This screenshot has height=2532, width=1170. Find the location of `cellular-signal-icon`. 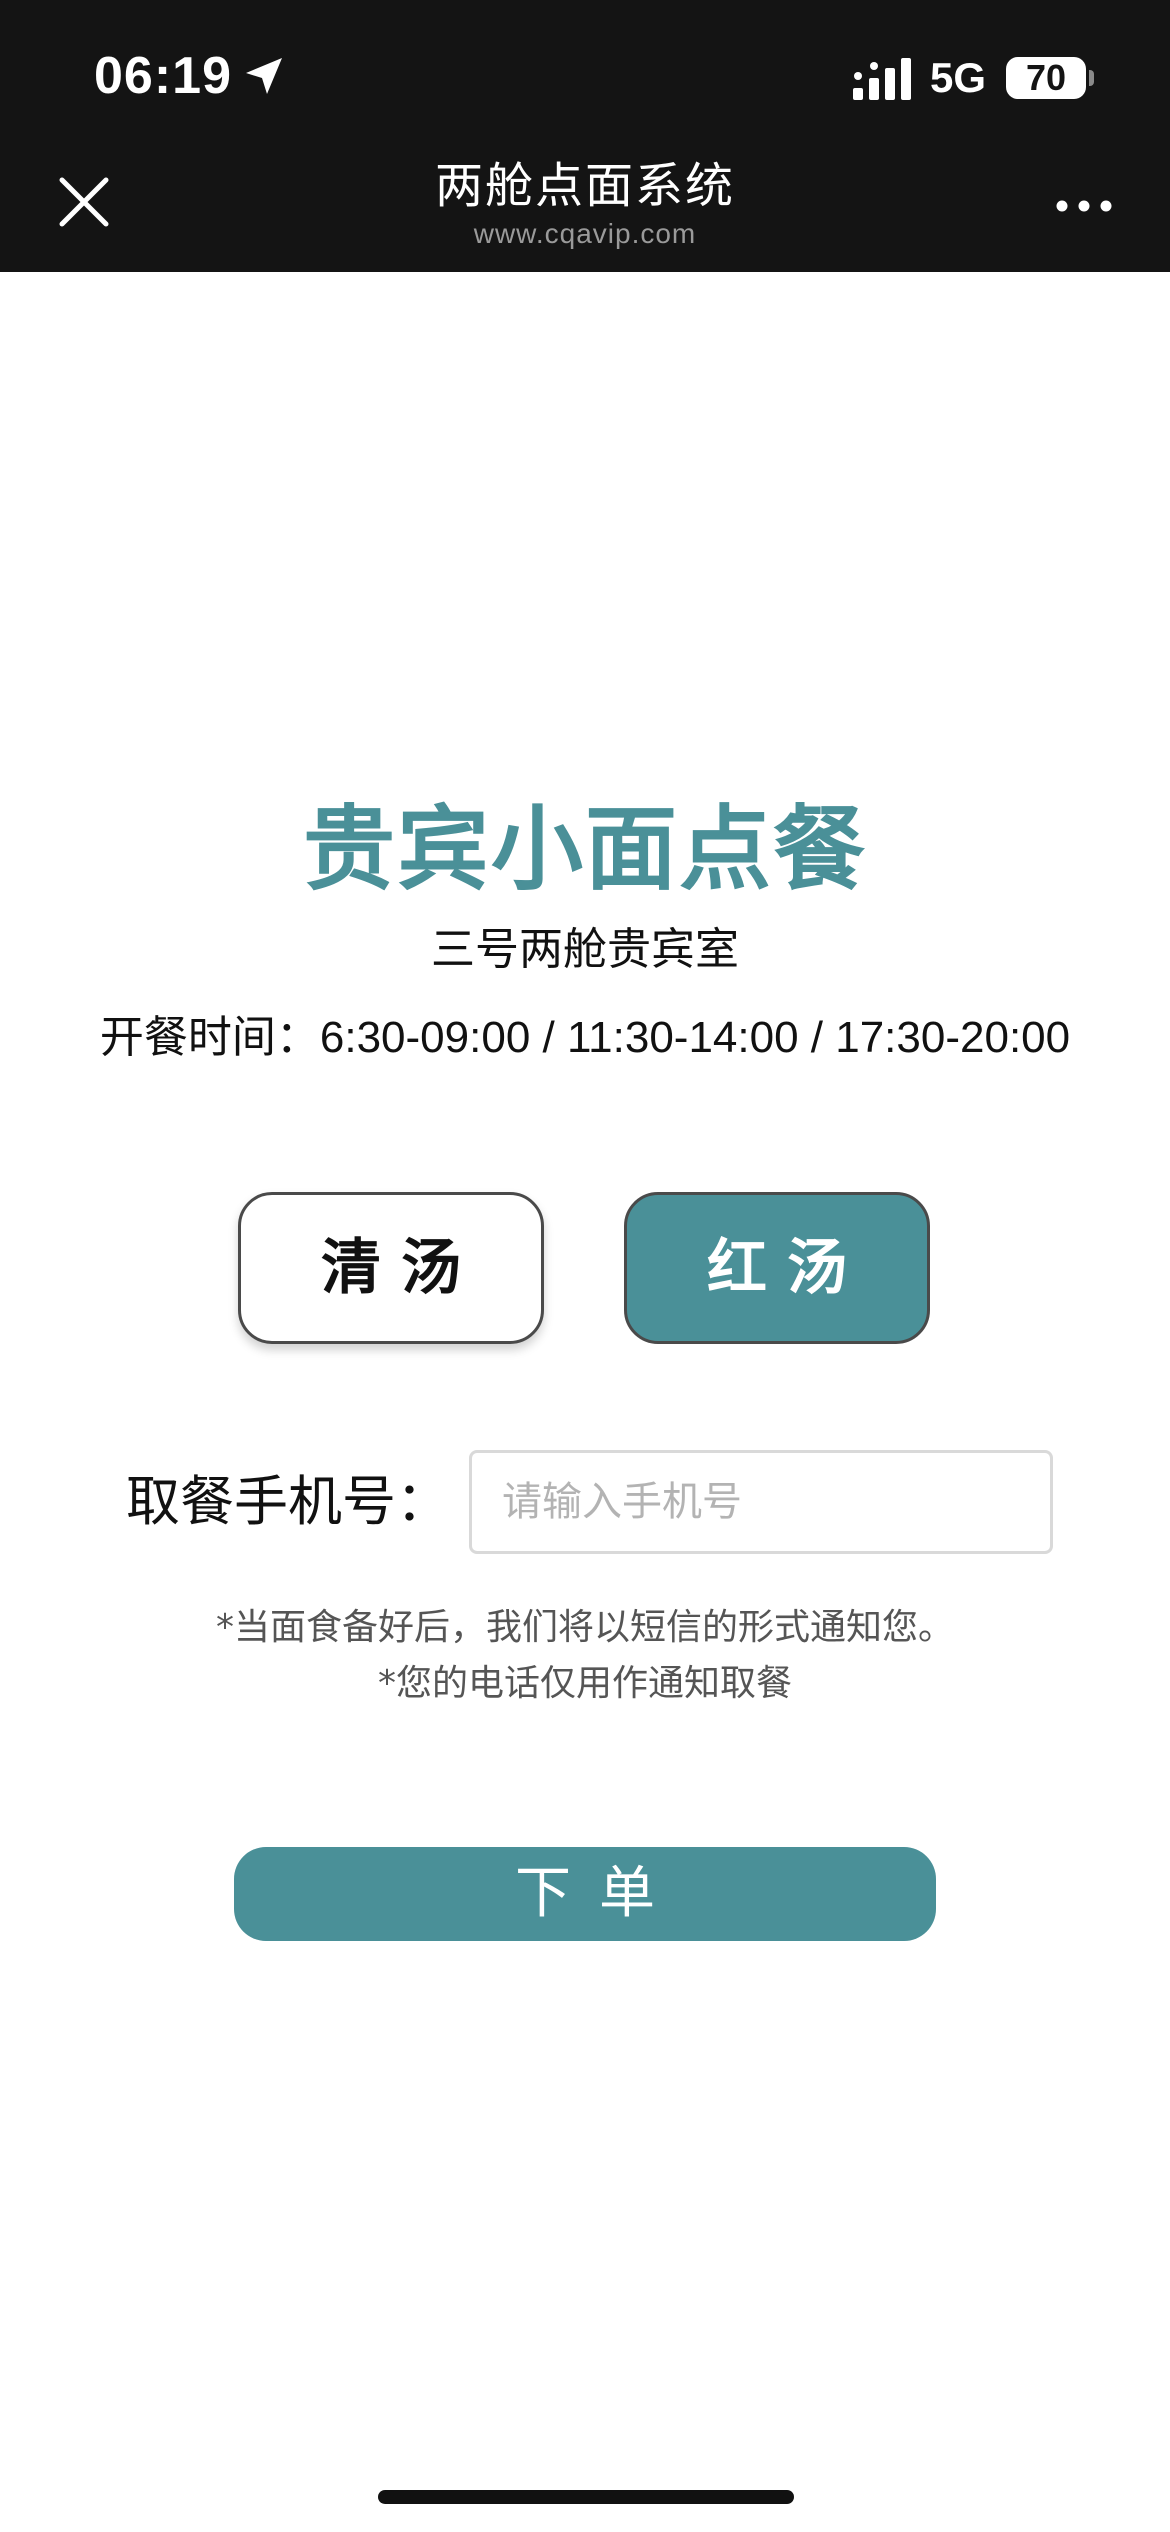

cellular-signal-icon is located at coordinates (882, 79).